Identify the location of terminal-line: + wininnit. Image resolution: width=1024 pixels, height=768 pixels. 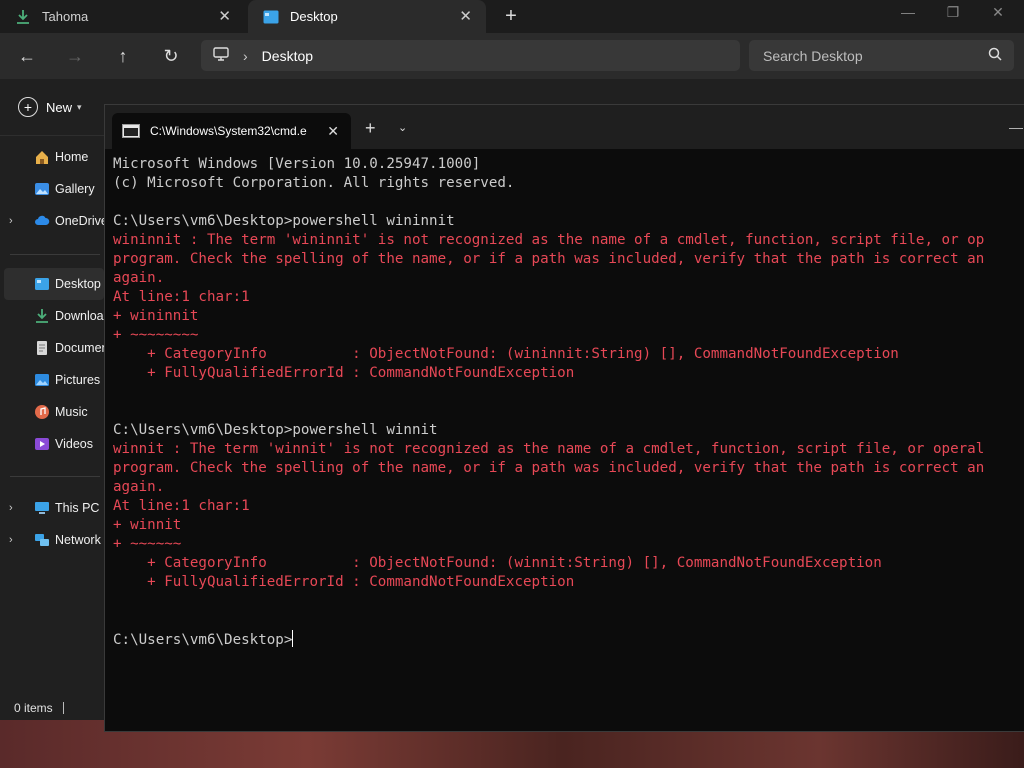
(156, 316).